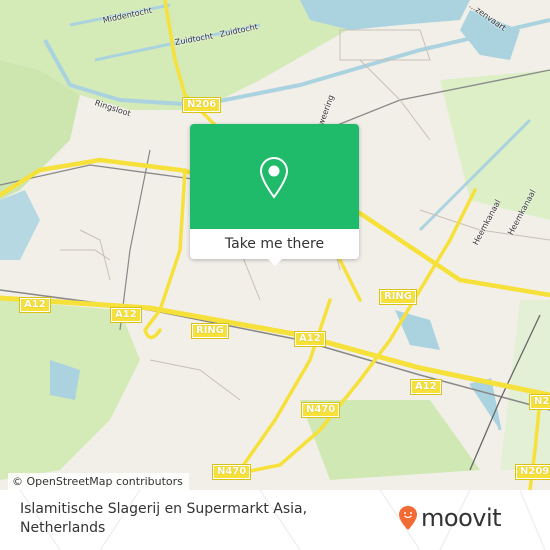 This screenshot has height=550, width=550. What do you see at coordinates (539, 402) in the screenshot?
I see `road-shield-n20: N20` at bounding box center [539, 402].